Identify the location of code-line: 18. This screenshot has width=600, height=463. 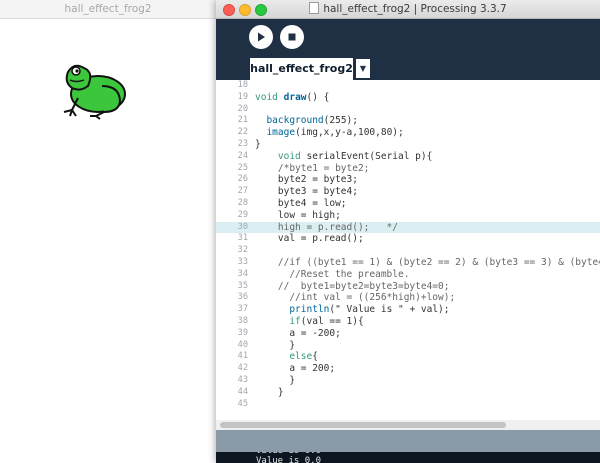
(408, 86).